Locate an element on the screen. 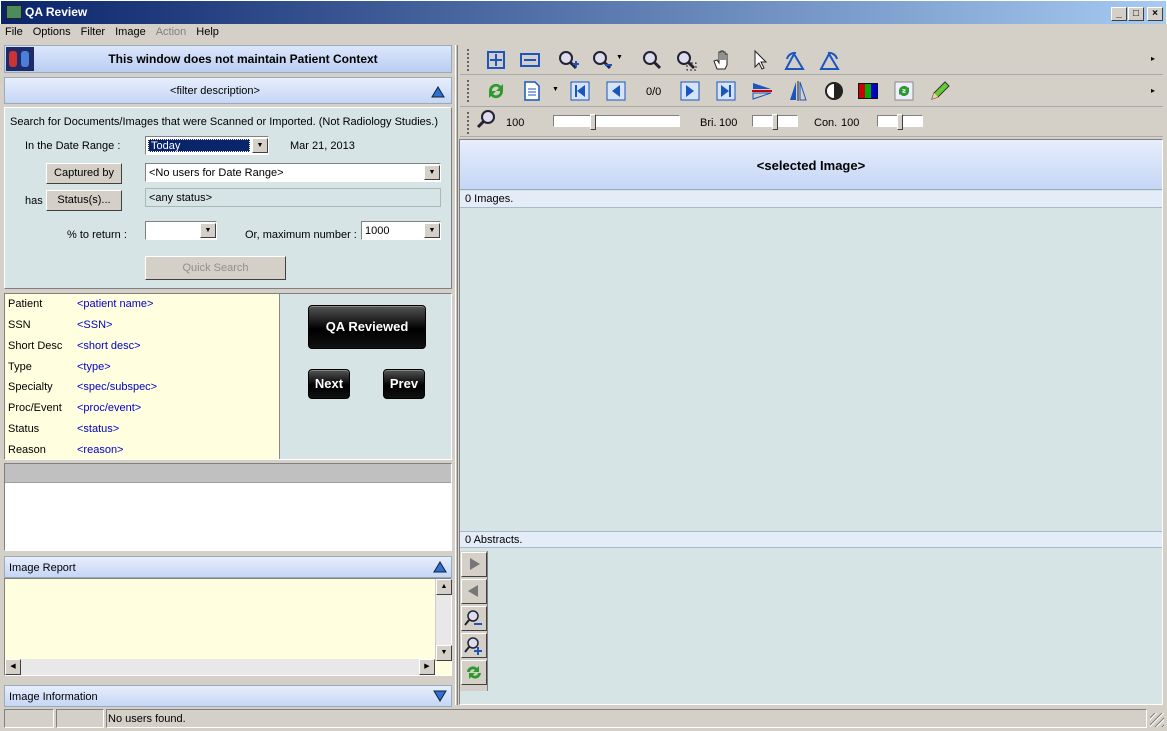  last-page-icon is located at coordinates (726, 91).